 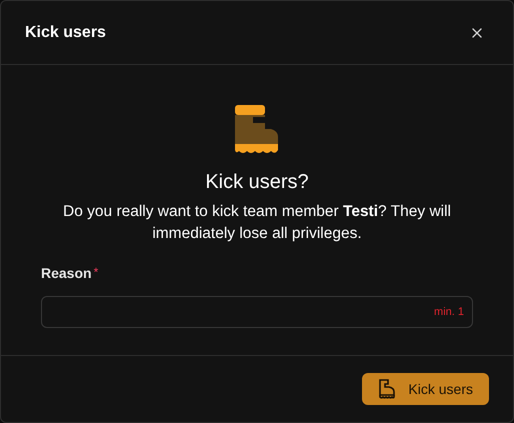 I want to click on dialog-message: Do you really want to kick team member Testi? They will immediately lose all privileges., so click(x=257, y=223).